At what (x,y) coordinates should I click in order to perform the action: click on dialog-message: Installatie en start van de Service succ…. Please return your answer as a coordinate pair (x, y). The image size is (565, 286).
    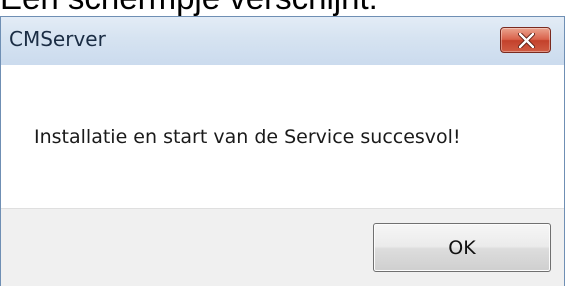
    Looking at the image, I should click on (247, 137).